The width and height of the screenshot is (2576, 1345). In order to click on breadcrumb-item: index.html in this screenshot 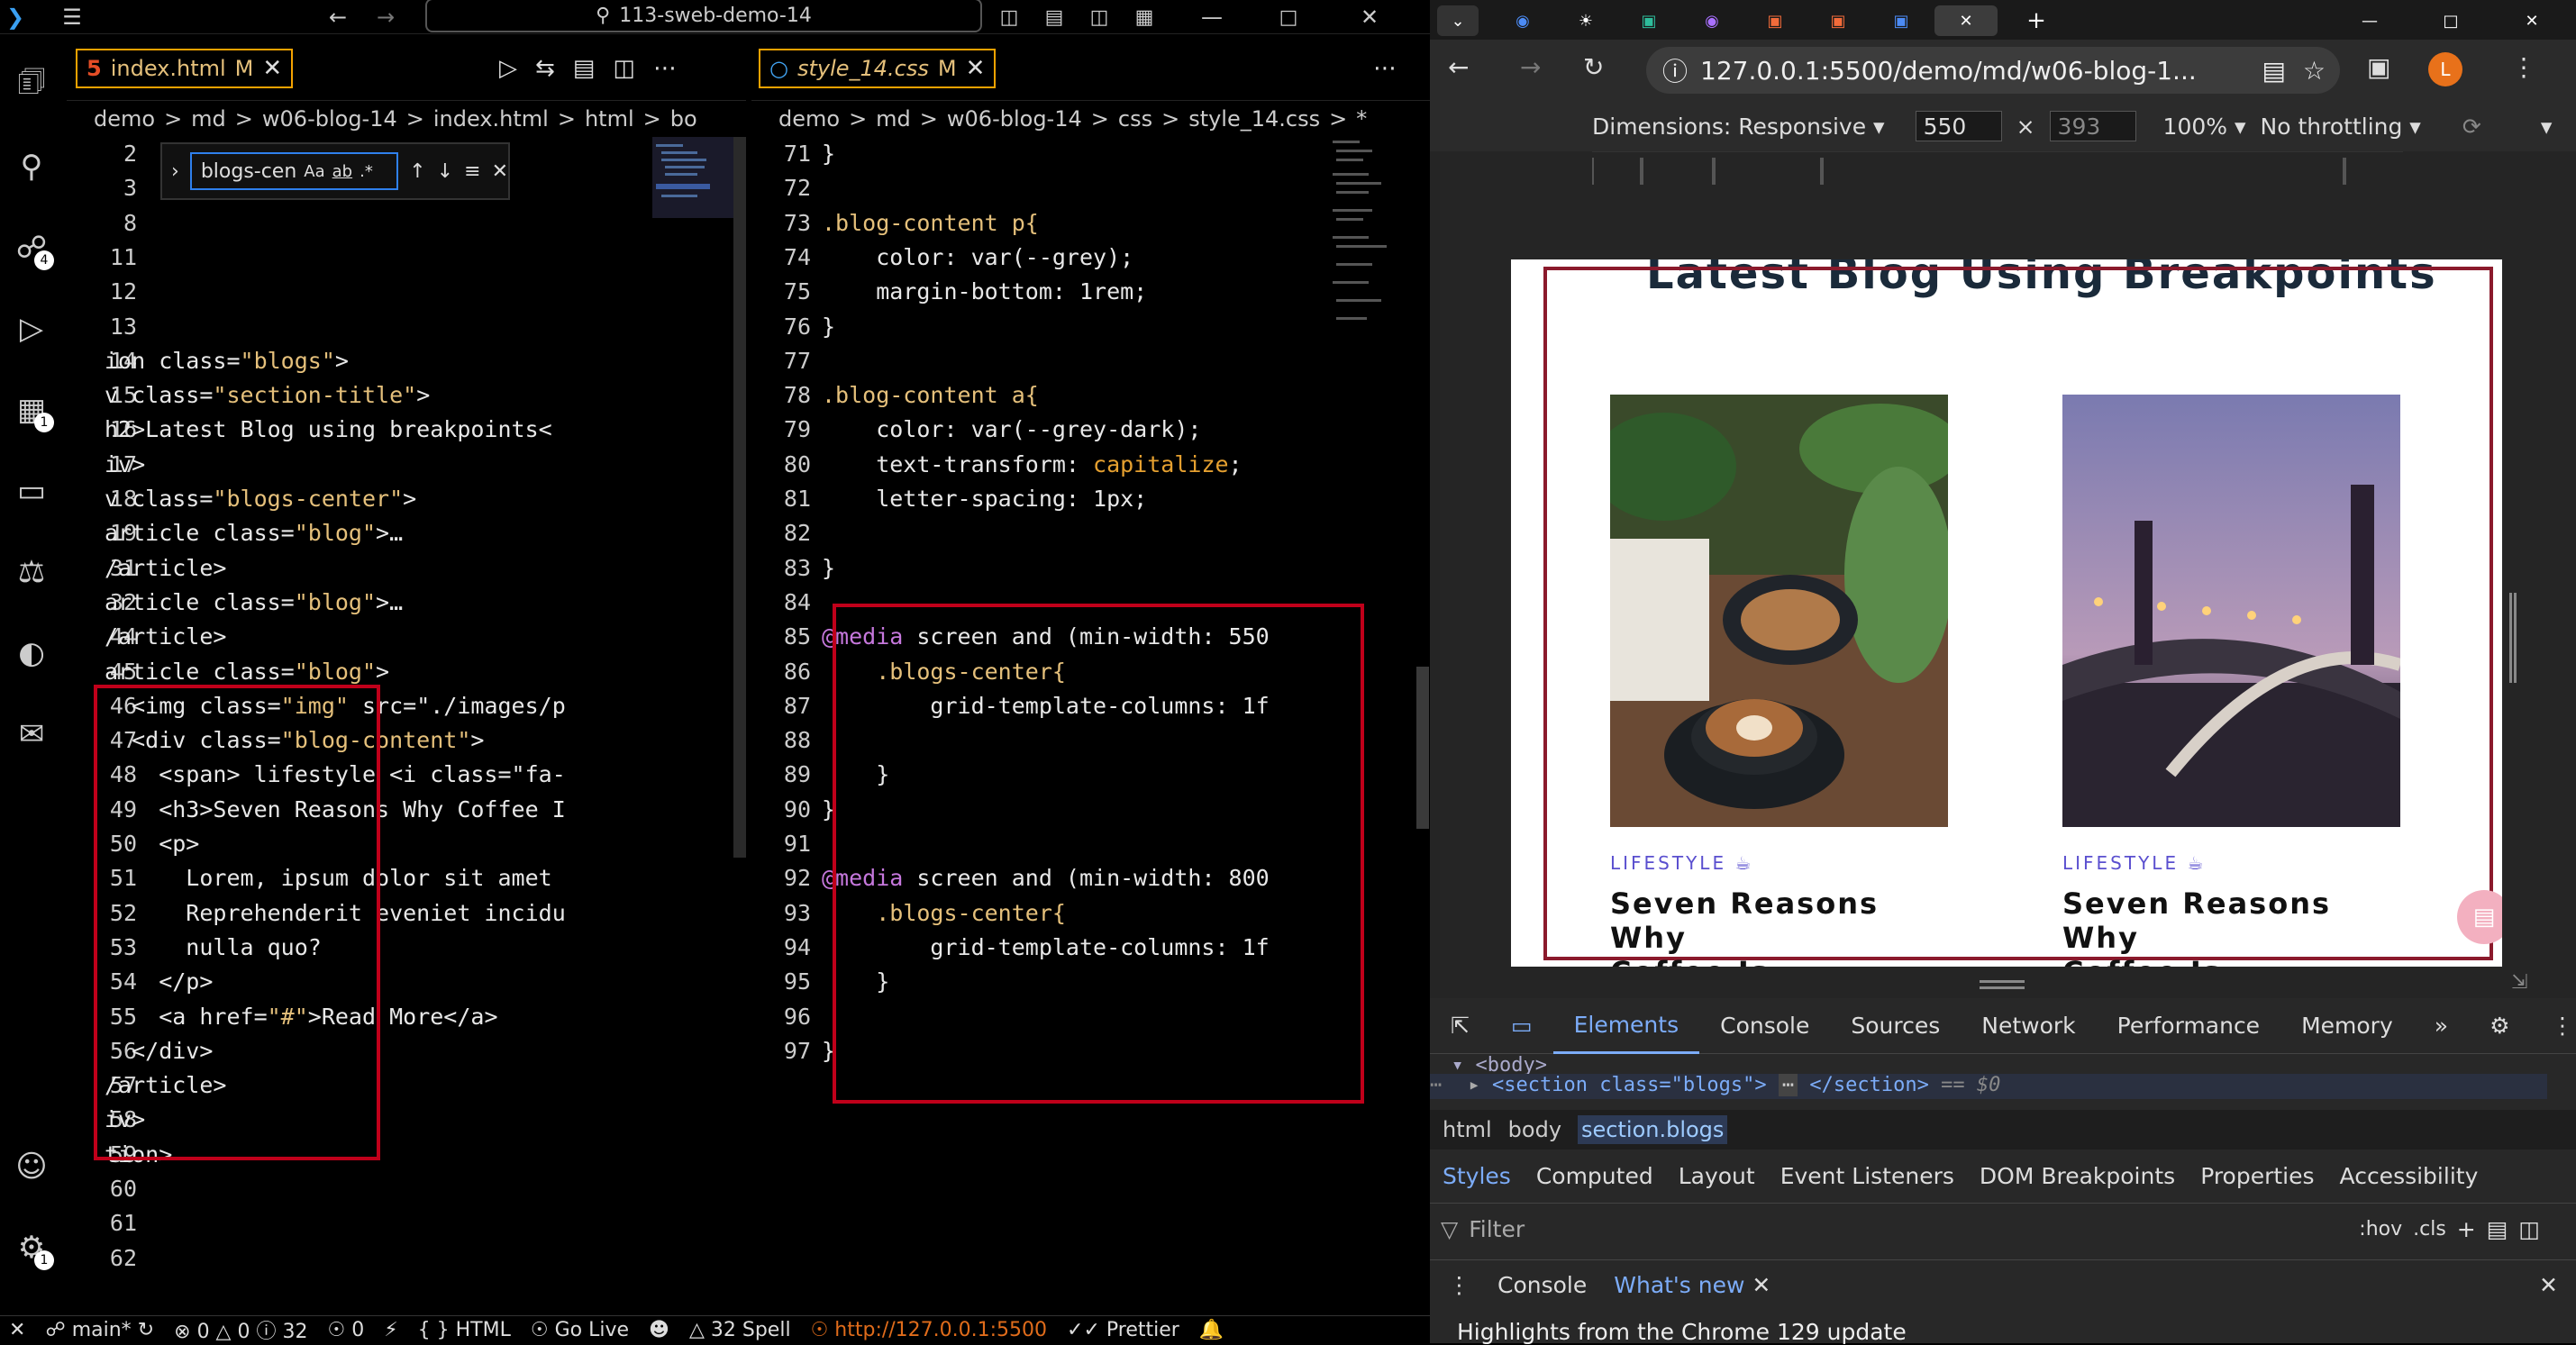, I will do `click(491, 119)`.